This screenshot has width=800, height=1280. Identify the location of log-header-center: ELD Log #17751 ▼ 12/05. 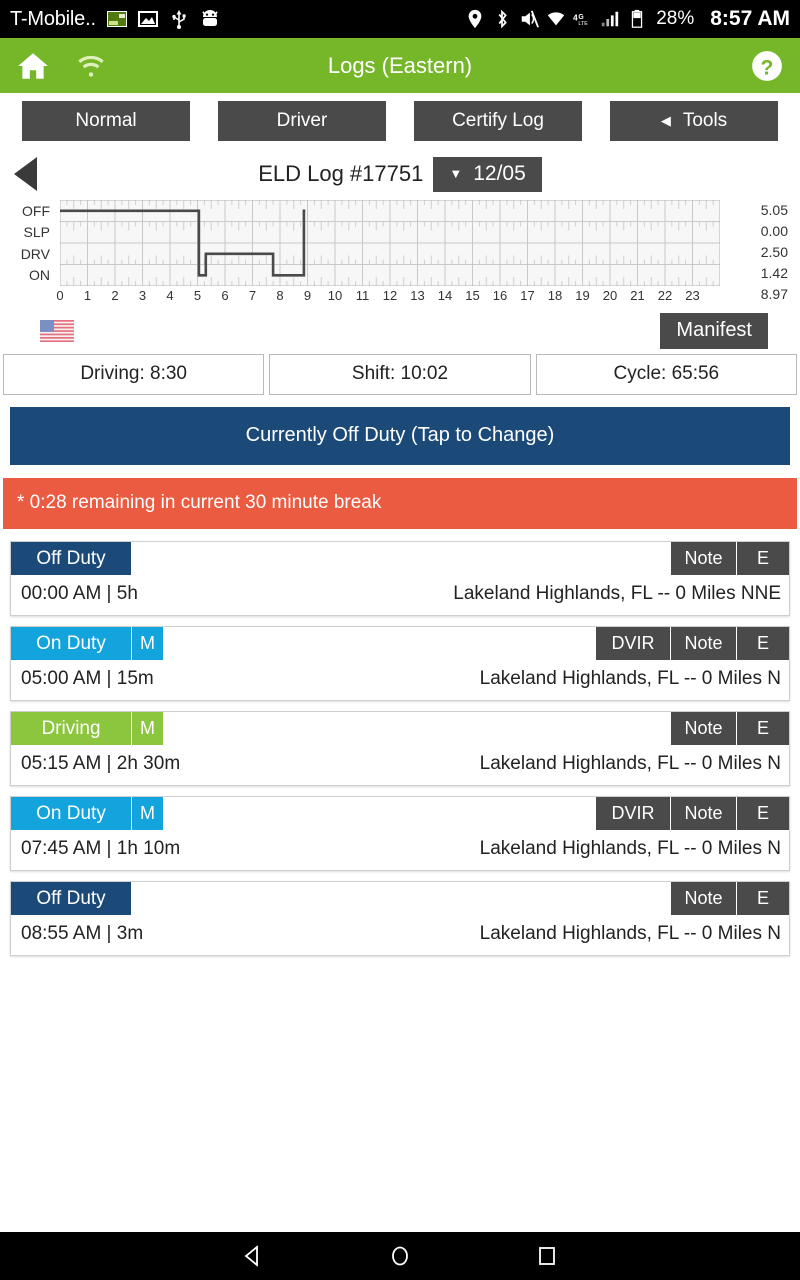
(400, 174).